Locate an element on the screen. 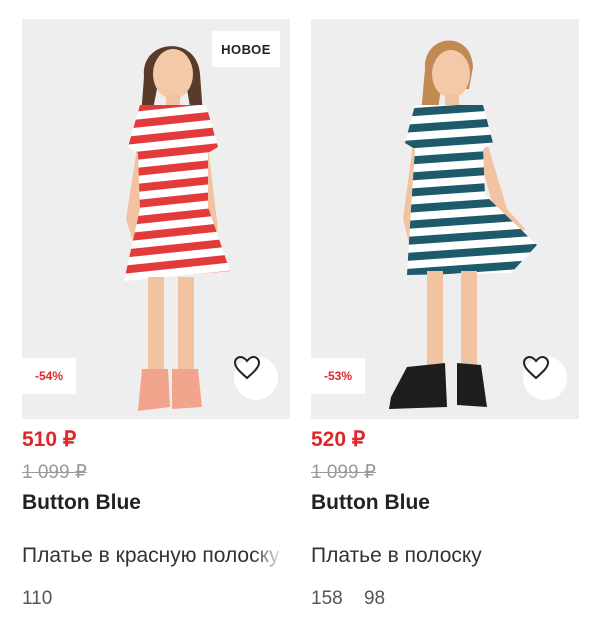 The width and height of the screenshot is (600, 619). product-title: Платье в полоску is located at coordinates (445, 556).